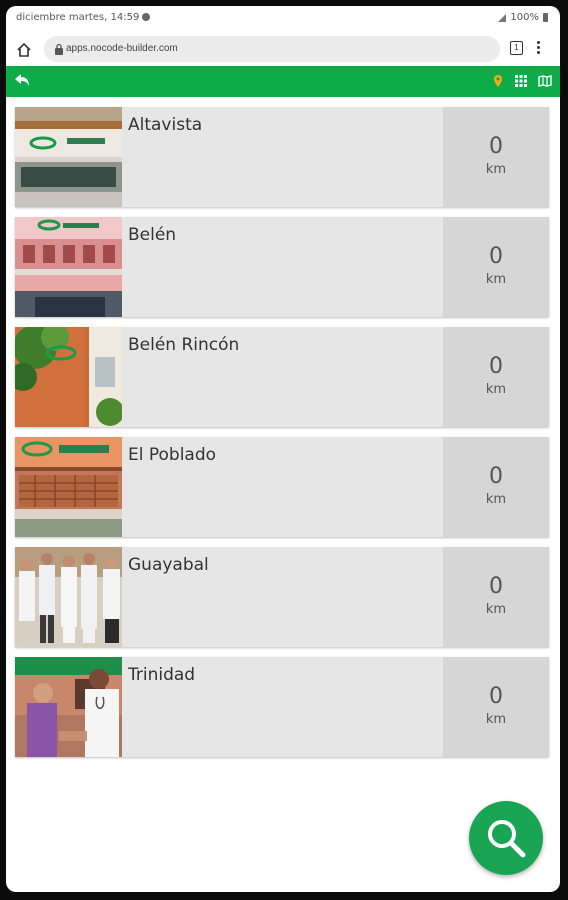 The image size is (568, 900). What do you see at coordinates (122, 48) in the screenshot?
I see `url-text: apps.nocode-builder.com` at bounding box center [122, 48].